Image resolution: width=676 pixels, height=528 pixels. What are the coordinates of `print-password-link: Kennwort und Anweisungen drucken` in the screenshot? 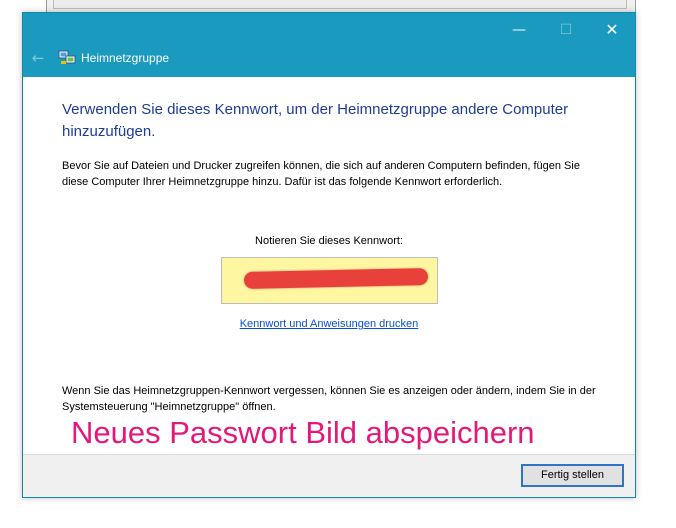 It's located at (329, 324).